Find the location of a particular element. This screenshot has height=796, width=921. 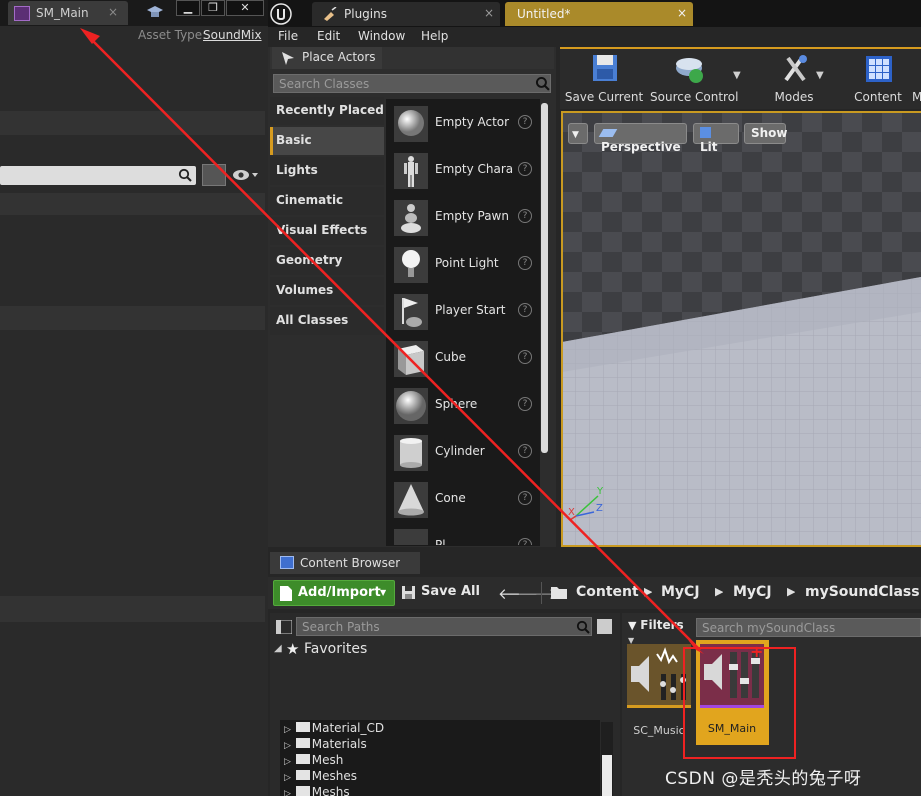

save-current-button: Save Current is located at coordinates (604, 79).